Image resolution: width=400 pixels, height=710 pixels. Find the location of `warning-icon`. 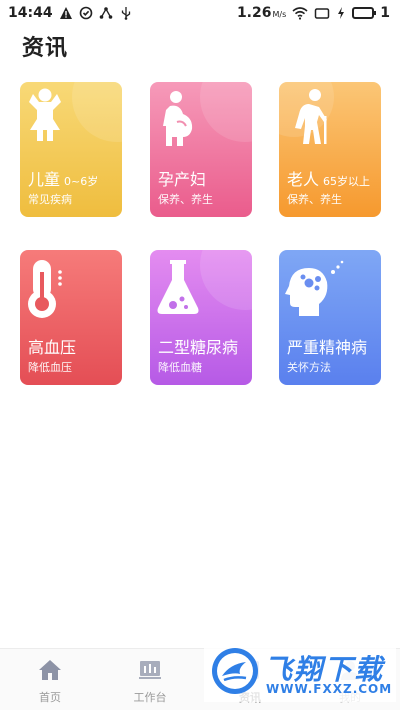

warning-icon is located at coordinates (65, 13).